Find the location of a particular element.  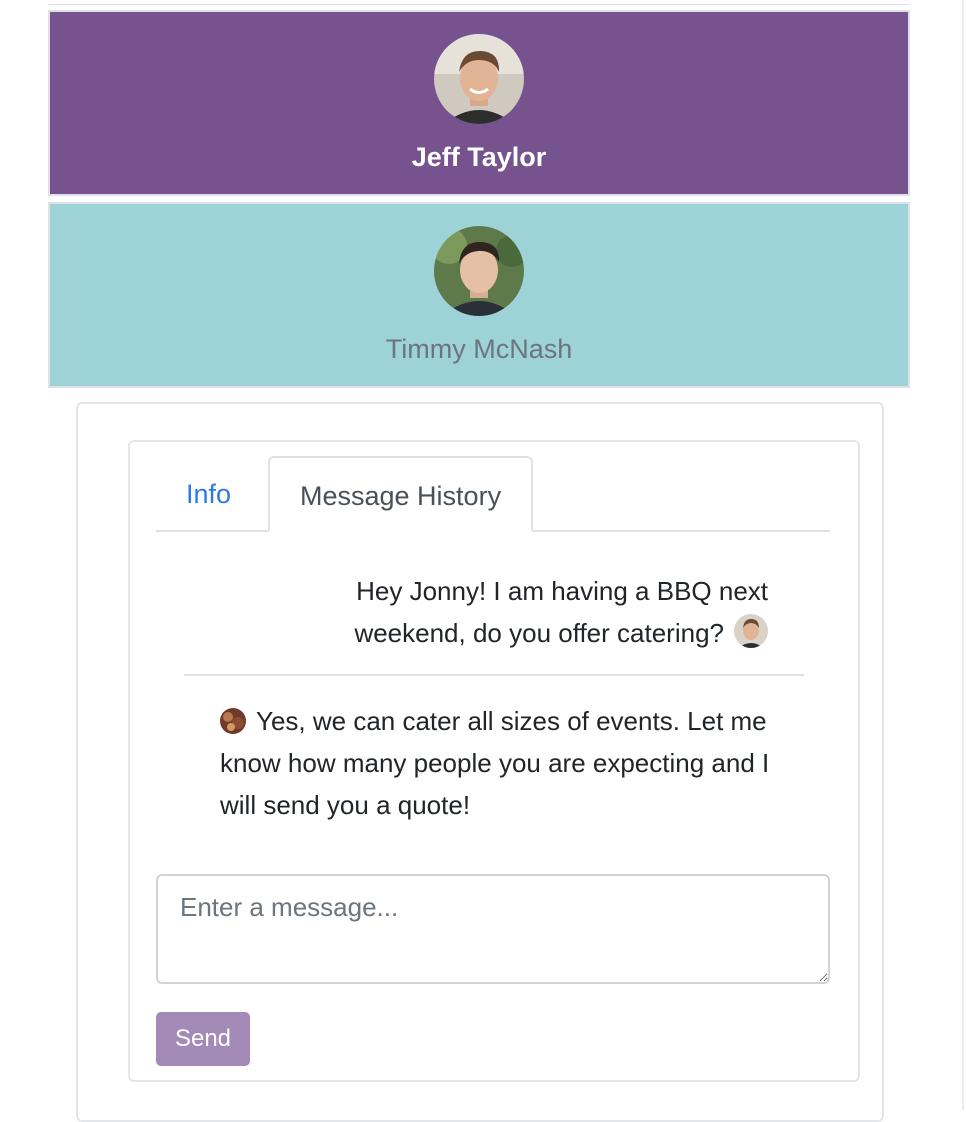

send-button: Send is located at coordinates (203, 1039).